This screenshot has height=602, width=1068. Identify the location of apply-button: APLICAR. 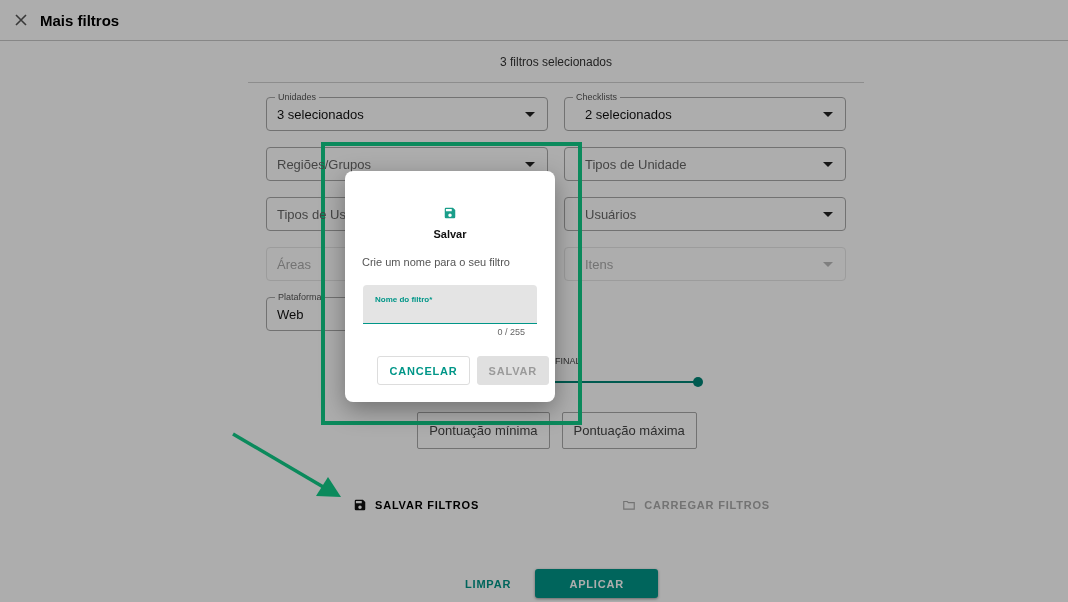
(597, 583).